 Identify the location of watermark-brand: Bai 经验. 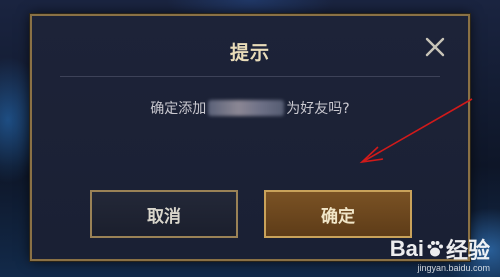
(440, 249).